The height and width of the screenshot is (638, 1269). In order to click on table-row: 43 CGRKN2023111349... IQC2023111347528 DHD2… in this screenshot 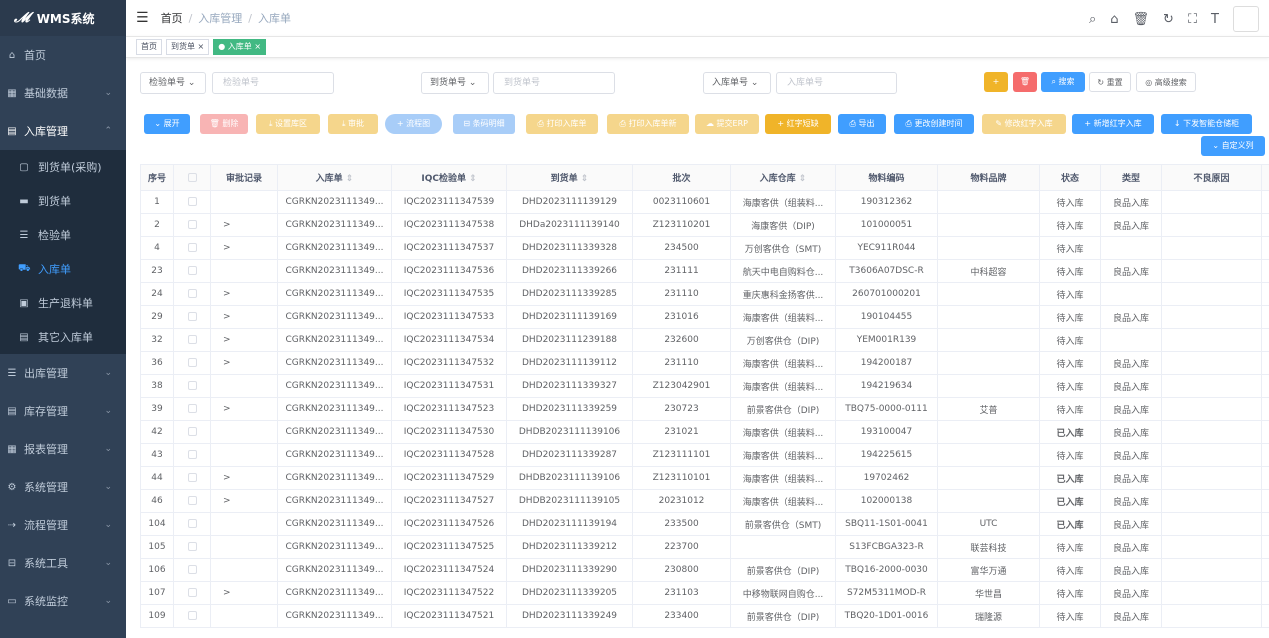, I will do `click(704, 455)`.